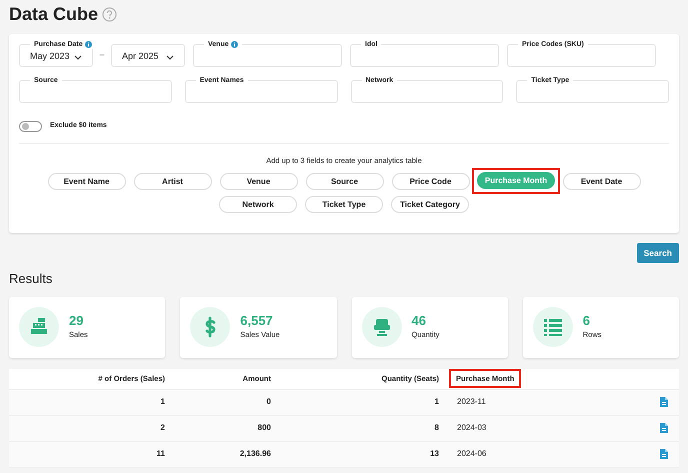 The width and height of the screenshot is (688, 473). I want to click on table-cell-text: 800, so click(264, 428).